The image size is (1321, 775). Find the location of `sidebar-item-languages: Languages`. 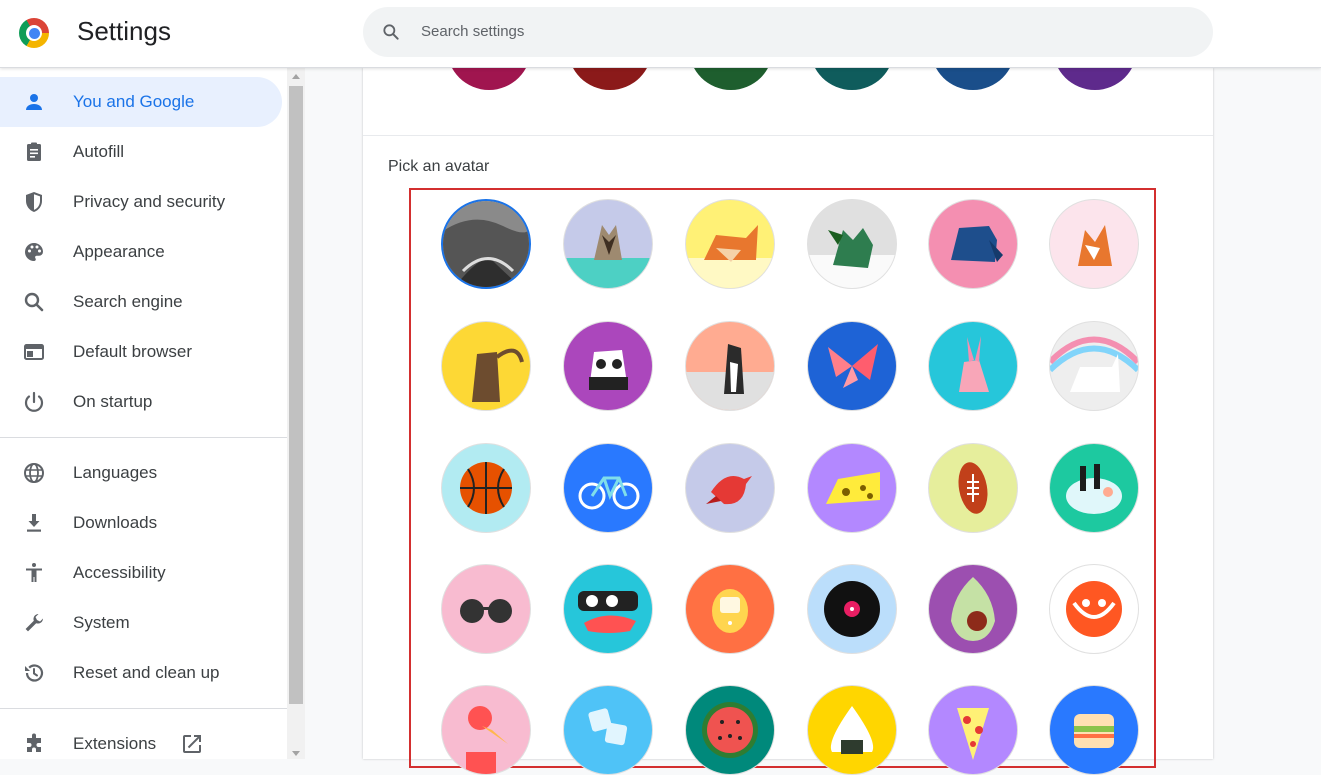

sidebar-item-languages: Languages is located at coordinates (141, 473).